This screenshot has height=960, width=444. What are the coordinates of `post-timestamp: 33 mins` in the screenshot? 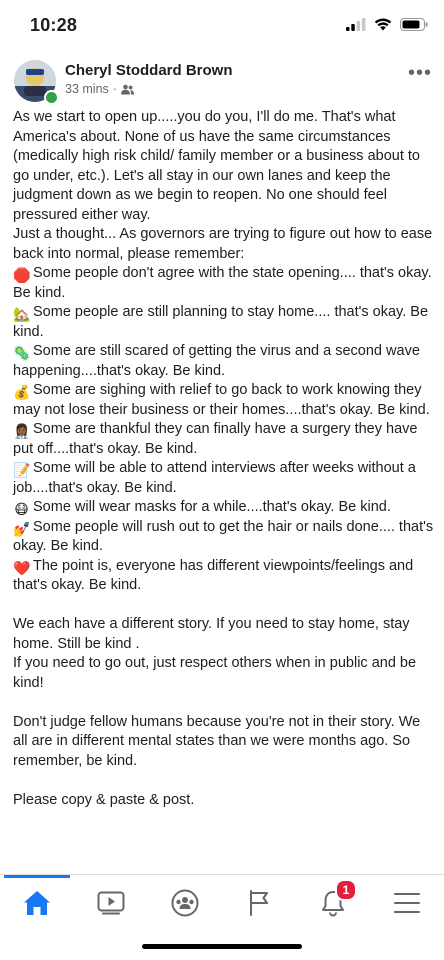 It's located at (87, 89).